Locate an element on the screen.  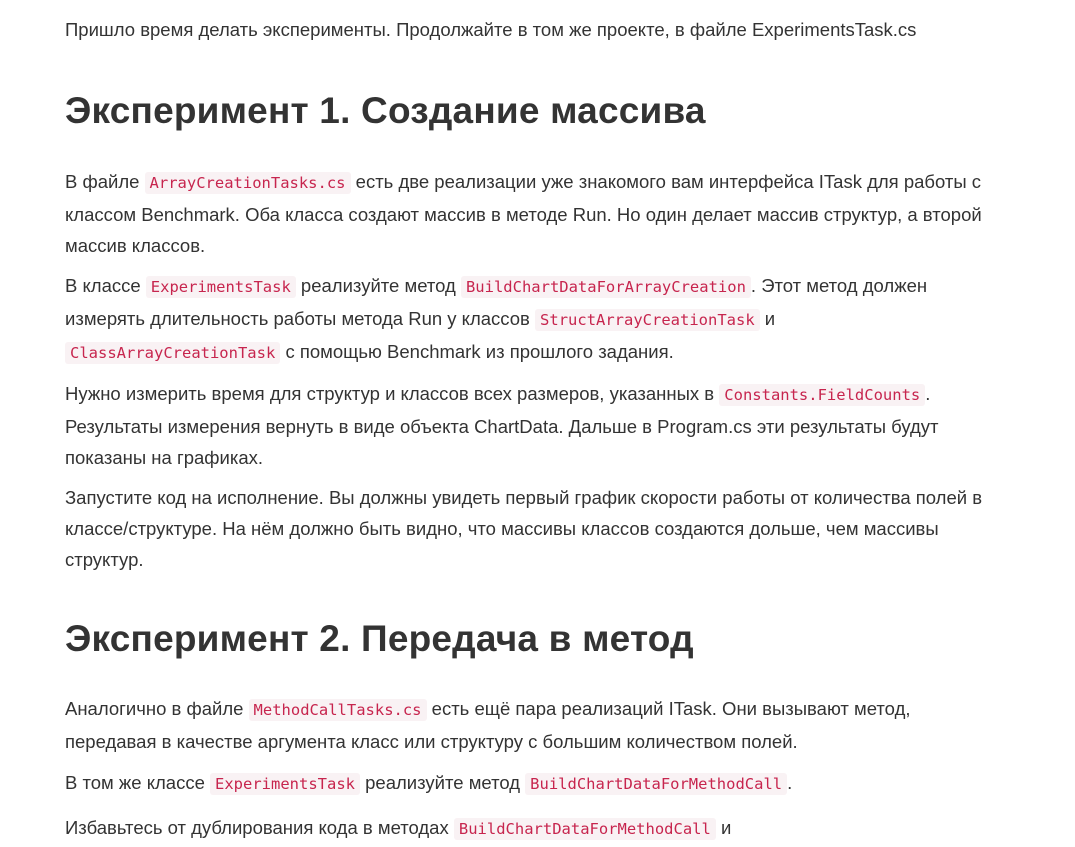
experiment2-heading: Эксперимент 2. Передача в метод is located at coordinates (379, 638).